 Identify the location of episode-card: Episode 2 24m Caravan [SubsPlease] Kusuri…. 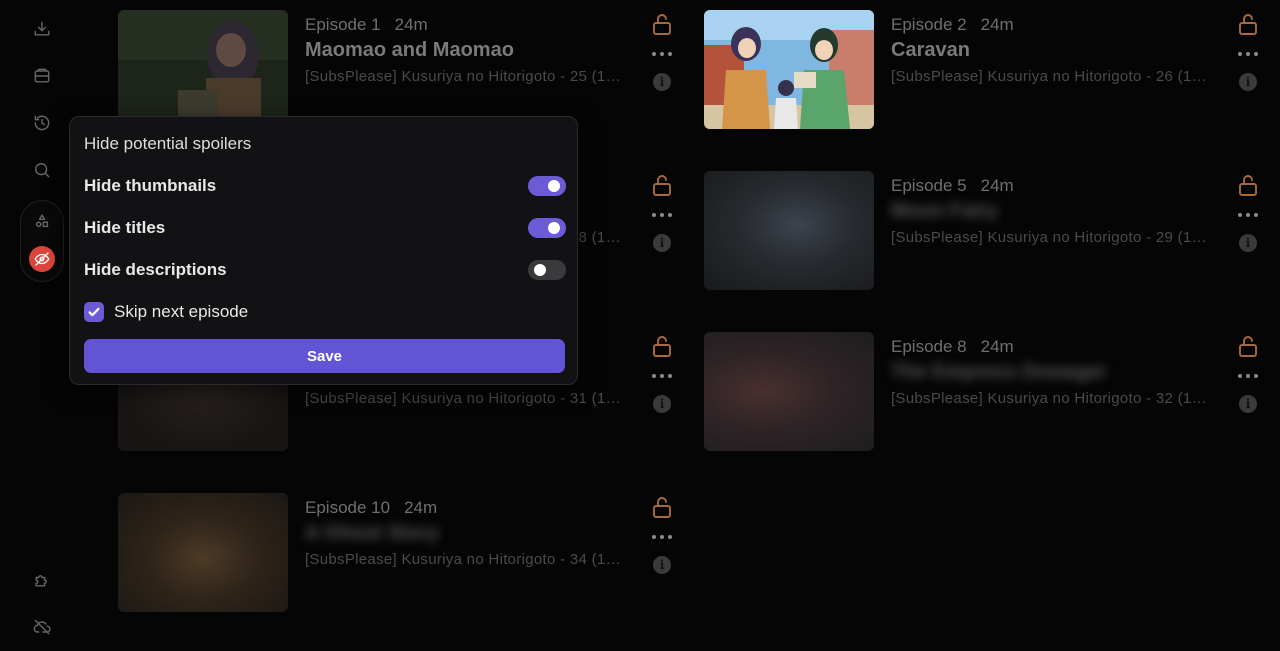
(990, 70).